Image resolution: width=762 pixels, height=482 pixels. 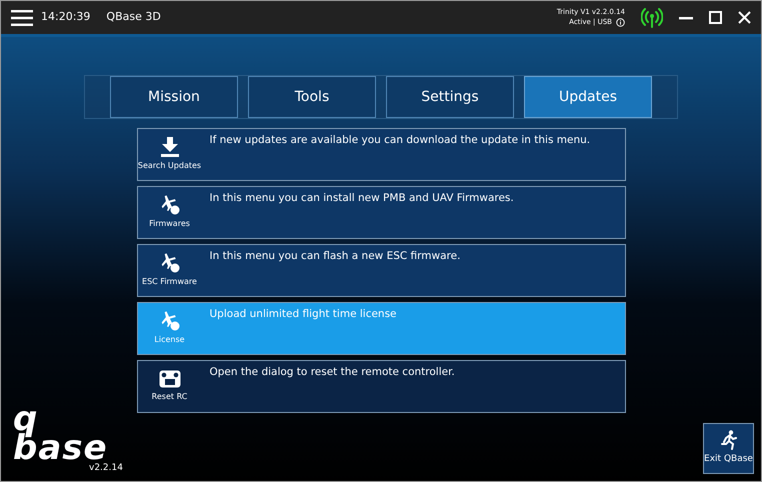 I want to click on running-person-icon, so click(x=728, y=440).